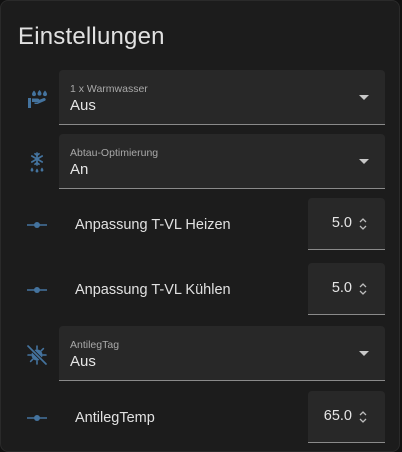  What do you see at coordinates (222, 161) in the screenshot?
I see `abtau-select: Abtau-Optimierung An` at bounding box center [222, 161].